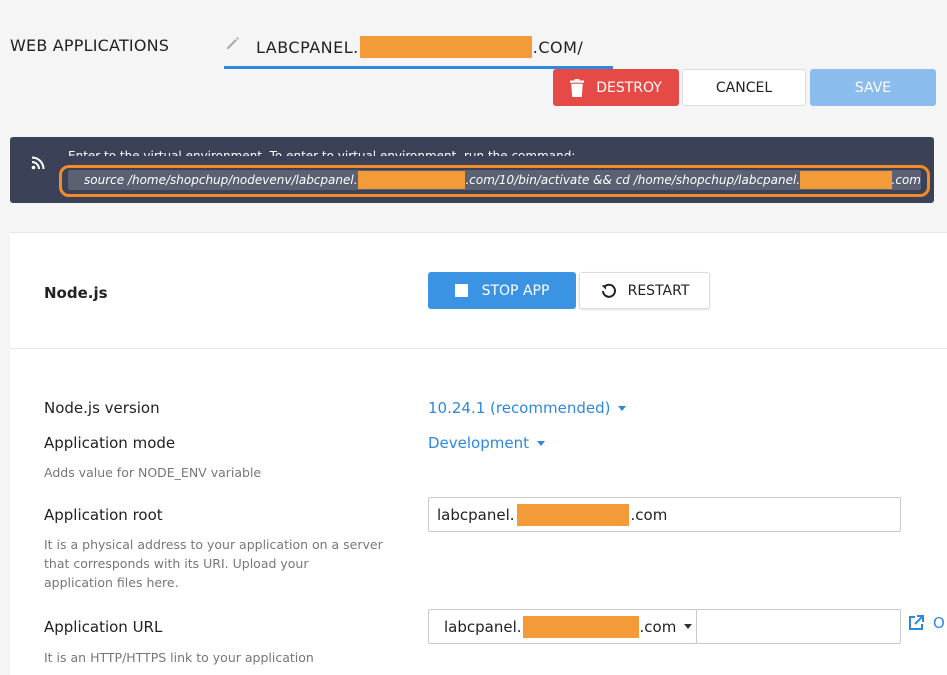 This screenshot has height=675, width=947. I want to click on rss-icon, so click(38, 163).